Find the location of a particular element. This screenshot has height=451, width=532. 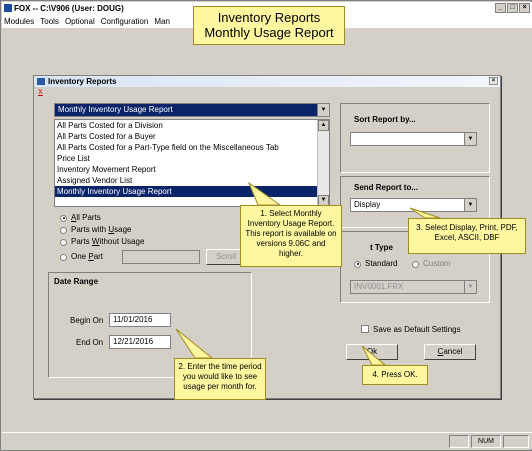

window-controls: _ □ × is located at coordinates (512, 8).